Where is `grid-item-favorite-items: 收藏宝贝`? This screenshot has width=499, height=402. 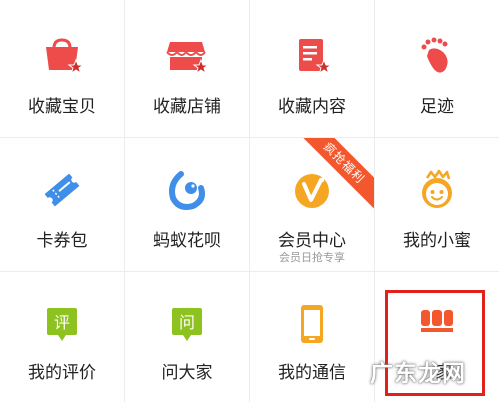
grid-item-favorite-items: 收藏宝贝 is located at coordinates (62, 69).